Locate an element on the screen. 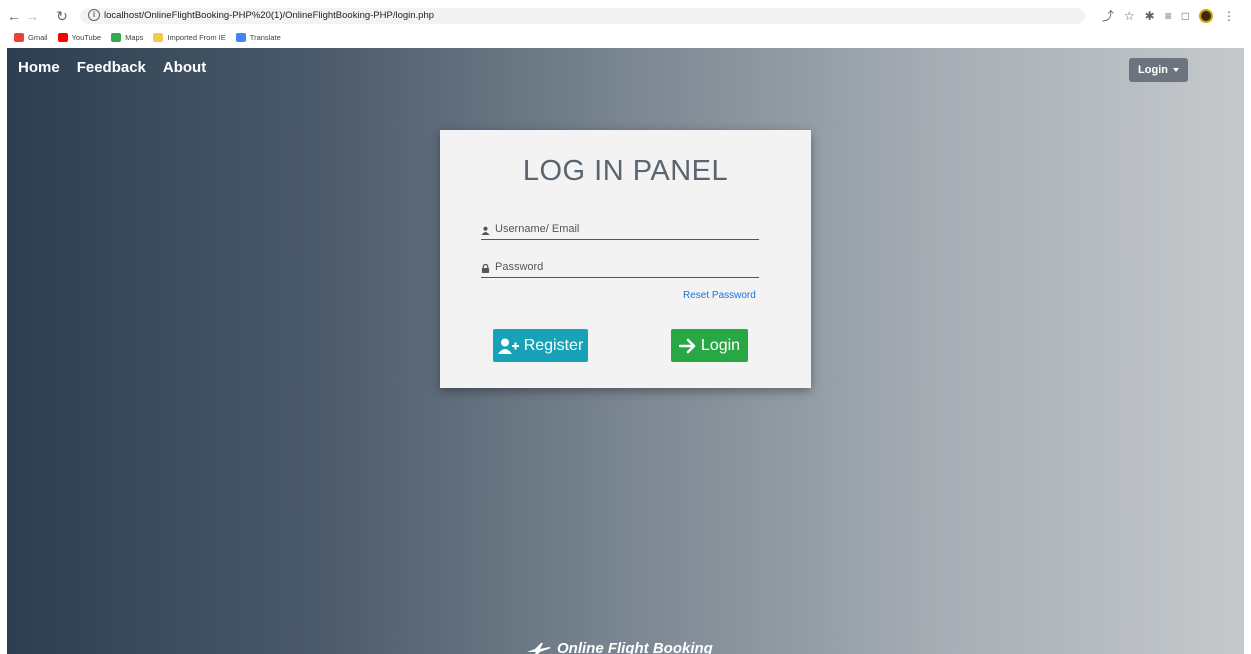  bookmark-maps: Maps is located at coordinates (127, 37).